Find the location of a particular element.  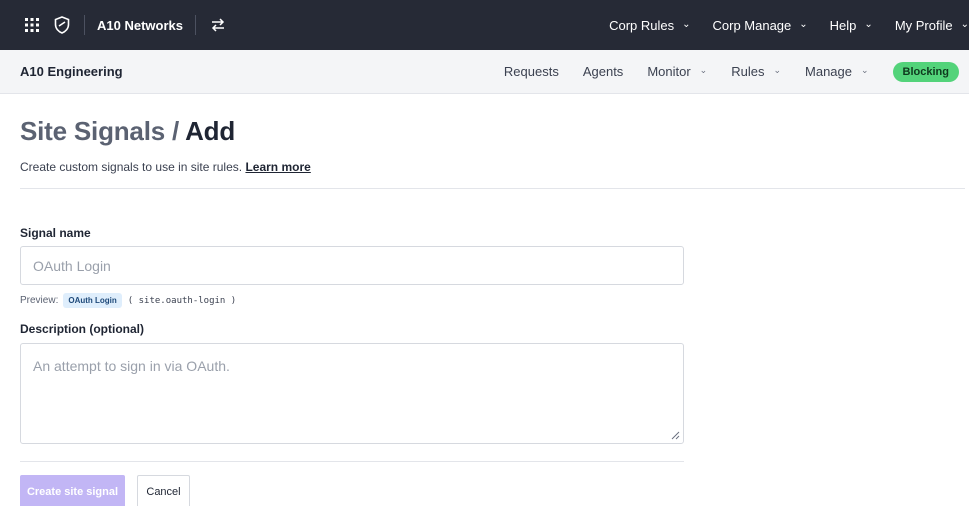

switch-corp-icon is located at coordinates (218, 25).